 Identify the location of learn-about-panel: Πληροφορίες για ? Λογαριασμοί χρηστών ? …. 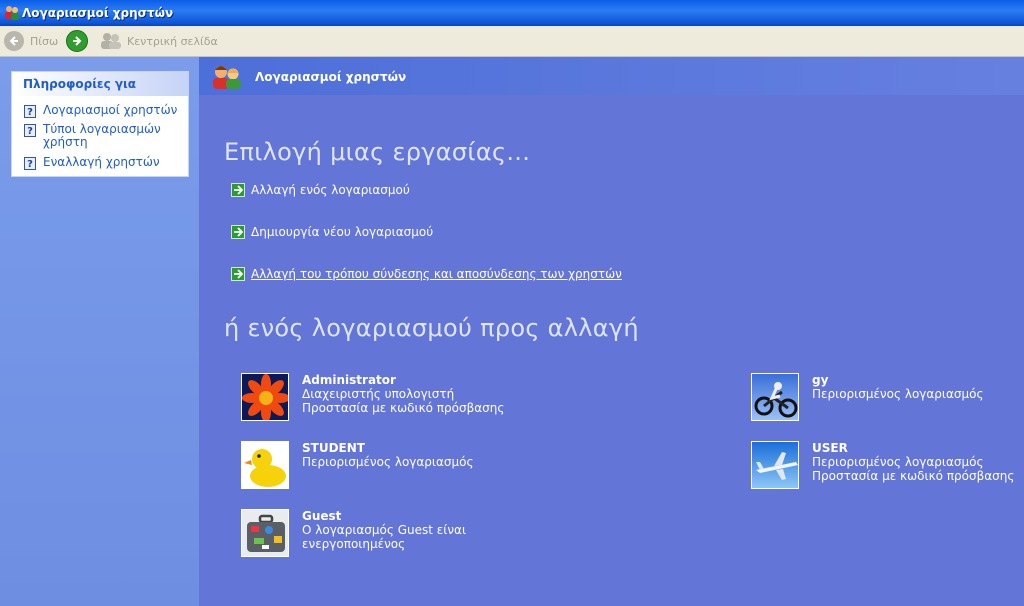
(100, 124).